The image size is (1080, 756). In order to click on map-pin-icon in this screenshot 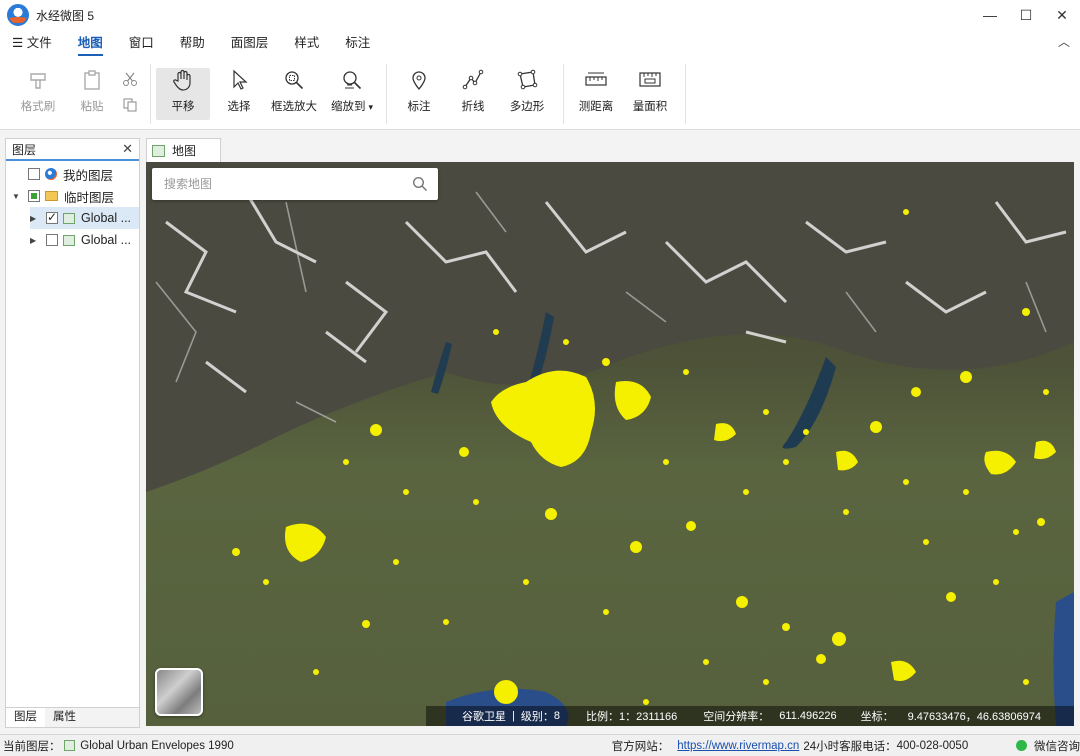, I will do `click(419, 80)`.